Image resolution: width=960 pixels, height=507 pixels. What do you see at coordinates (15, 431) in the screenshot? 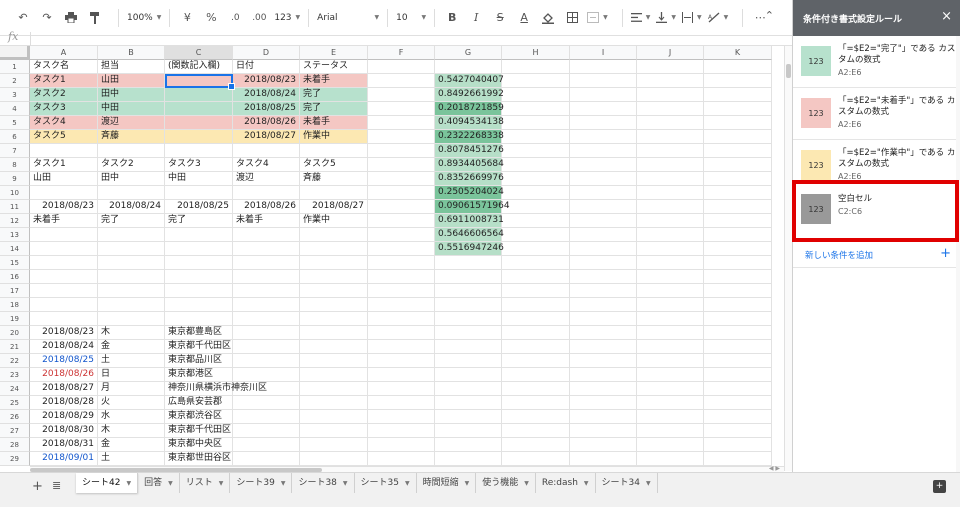
I see `row-header: 27` at bounding box center [15, 431].